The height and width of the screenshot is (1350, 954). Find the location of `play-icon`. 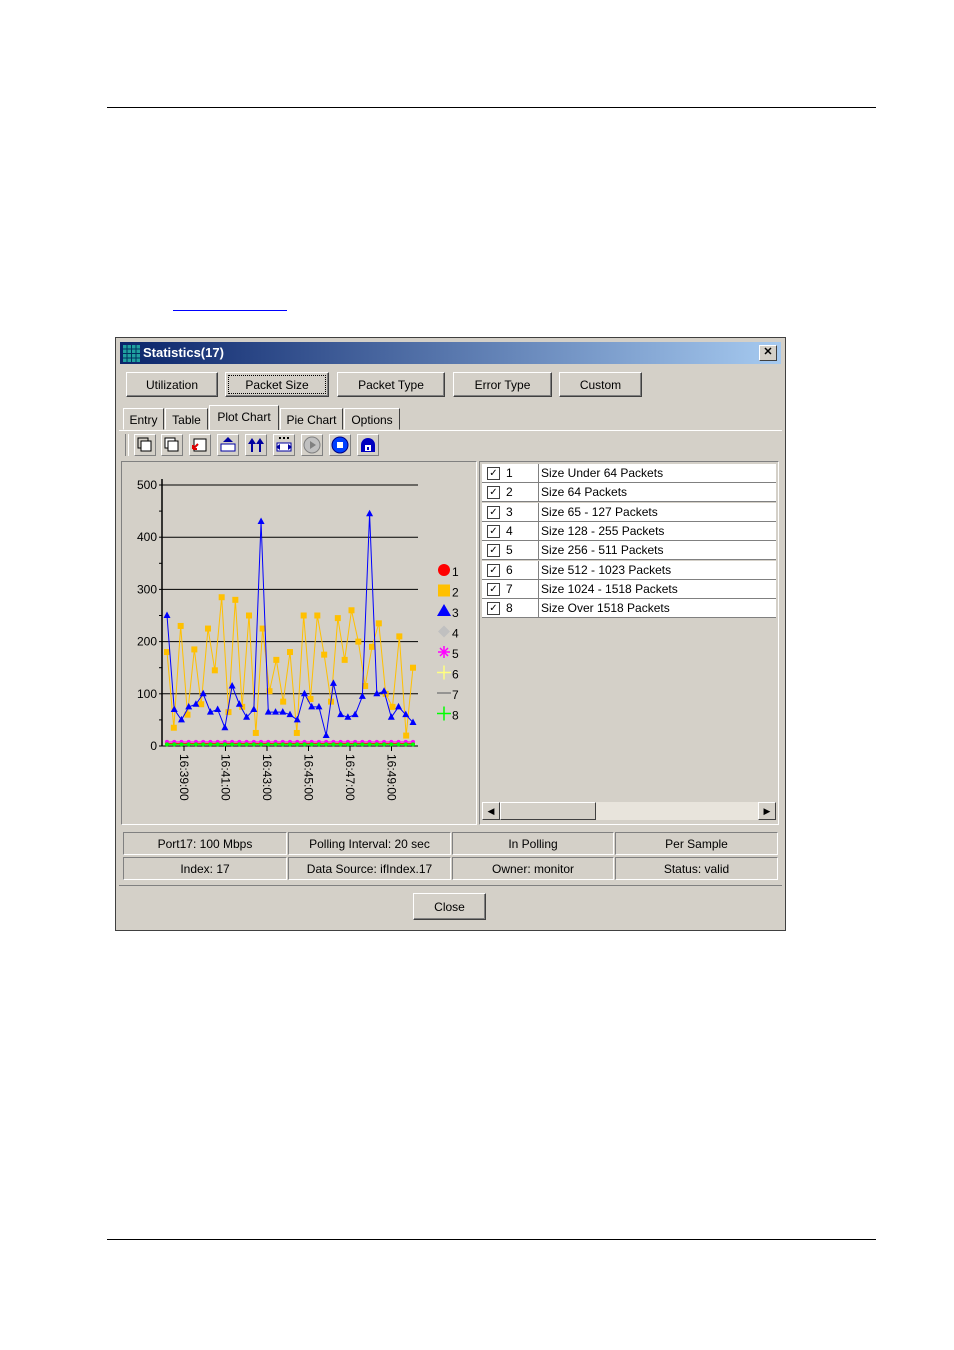

play-icon is located at coordinates (312, 445).